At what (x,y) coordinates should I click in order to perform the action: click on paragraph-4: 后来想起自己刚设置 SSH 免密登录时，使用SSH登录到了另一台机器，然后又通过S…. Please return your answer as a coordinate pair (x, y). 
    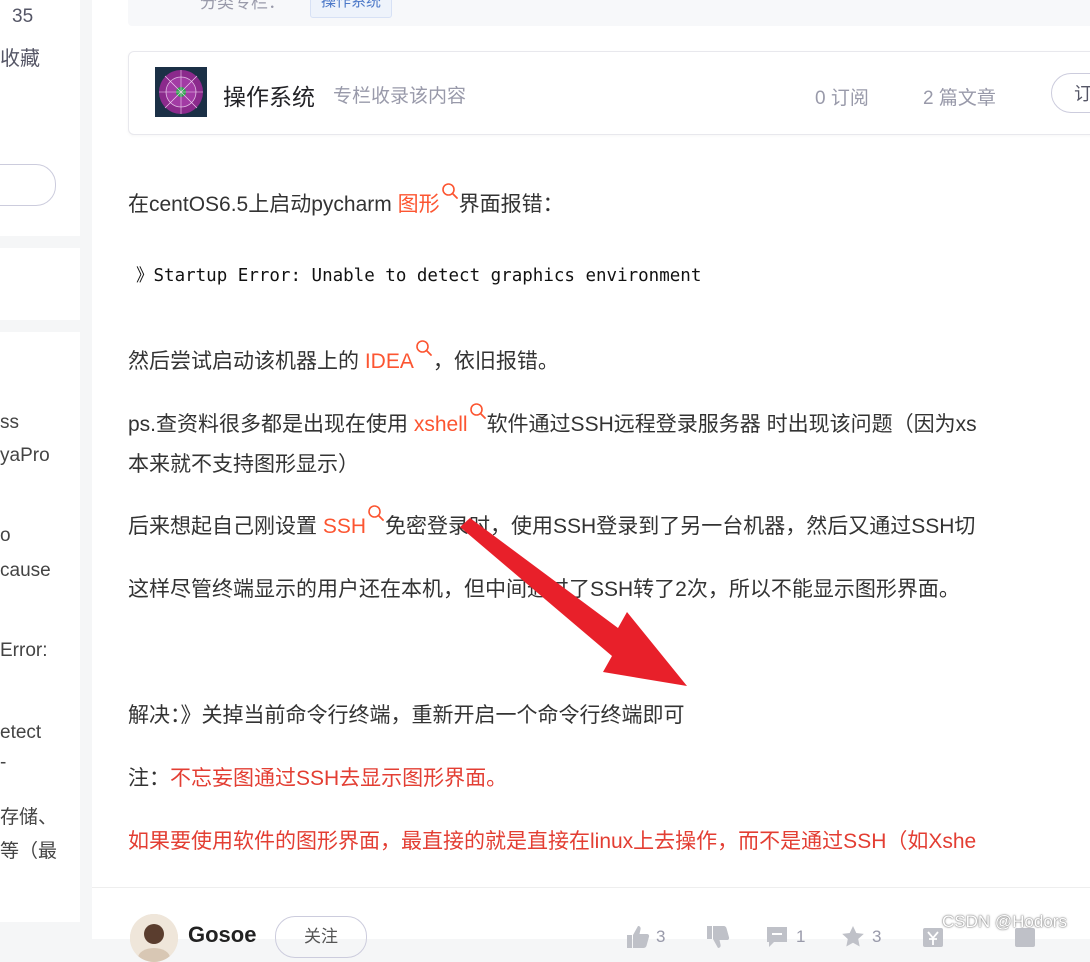
    Looking at the image, I should click on (552, 522).